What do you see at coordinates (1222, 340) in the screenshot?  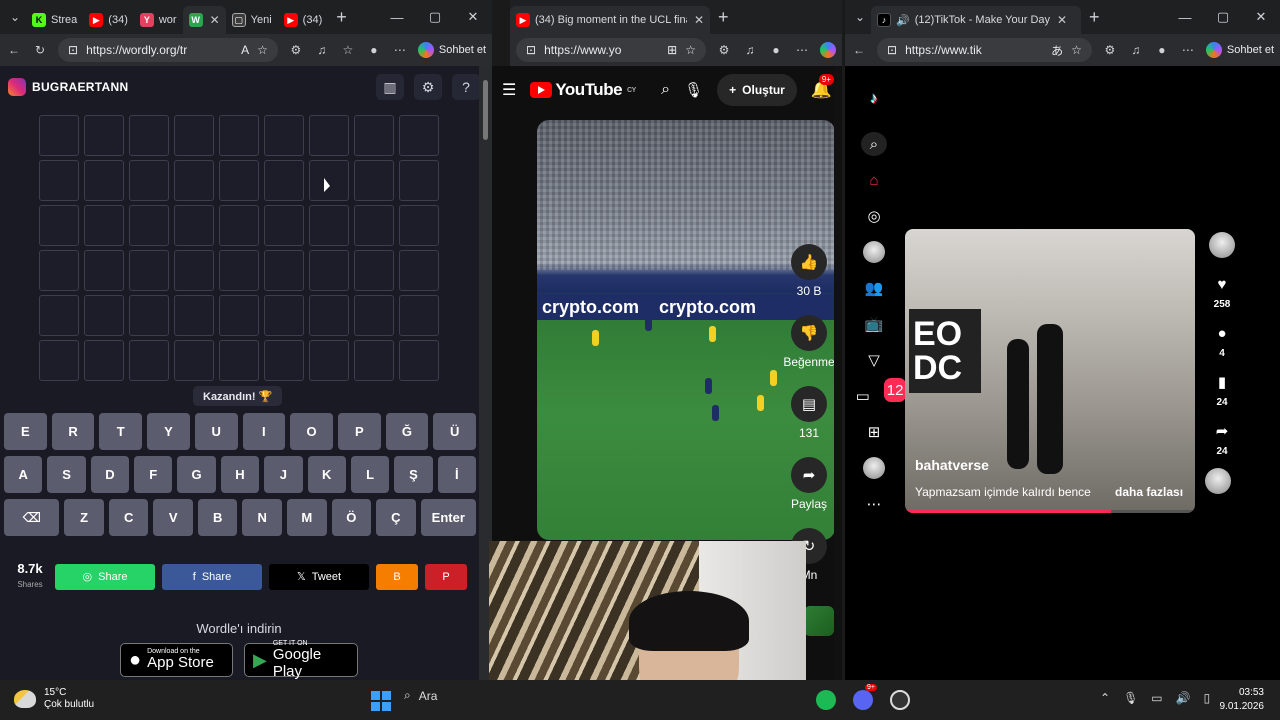 I see `comment-action: ● 4` at bounding box center [1222, 340].